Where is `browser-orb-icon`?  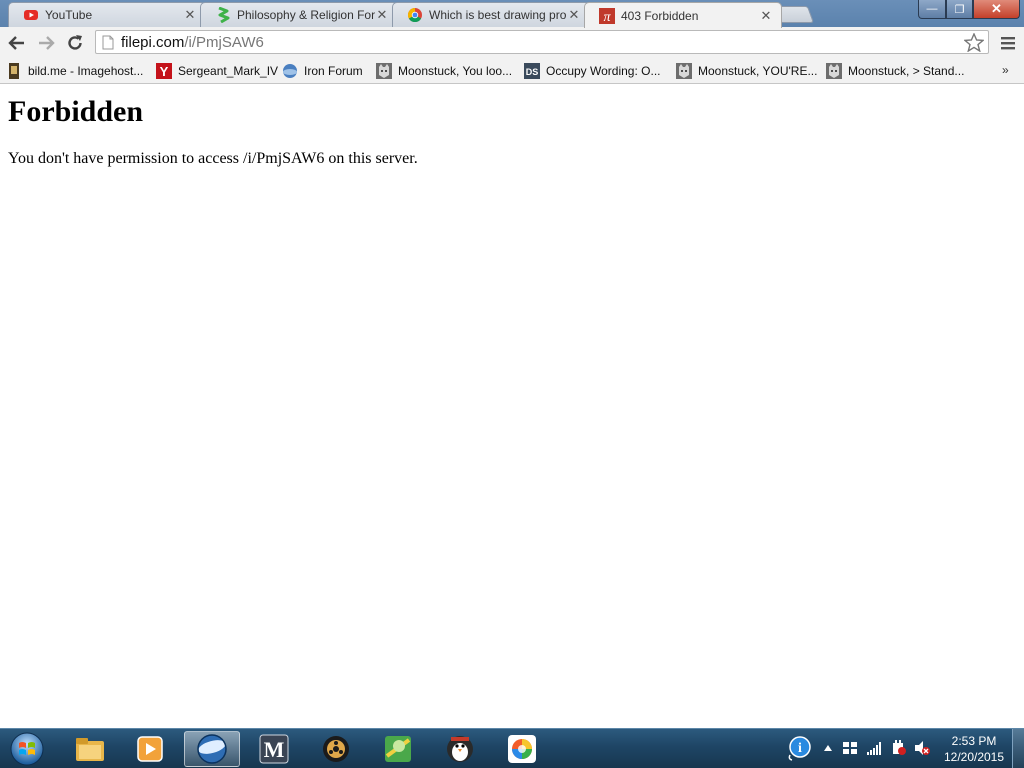
browser-orb-icon is located at coordinates (212, 749).